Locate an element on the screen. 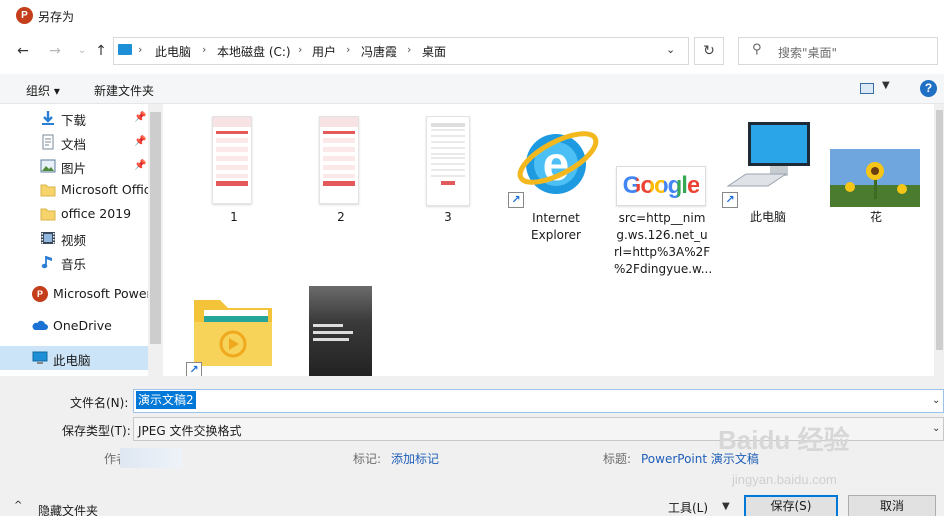 Image resolution: width=944 pixels, height=516 pixels. view-options-icon is located at coordinates (867, 88).